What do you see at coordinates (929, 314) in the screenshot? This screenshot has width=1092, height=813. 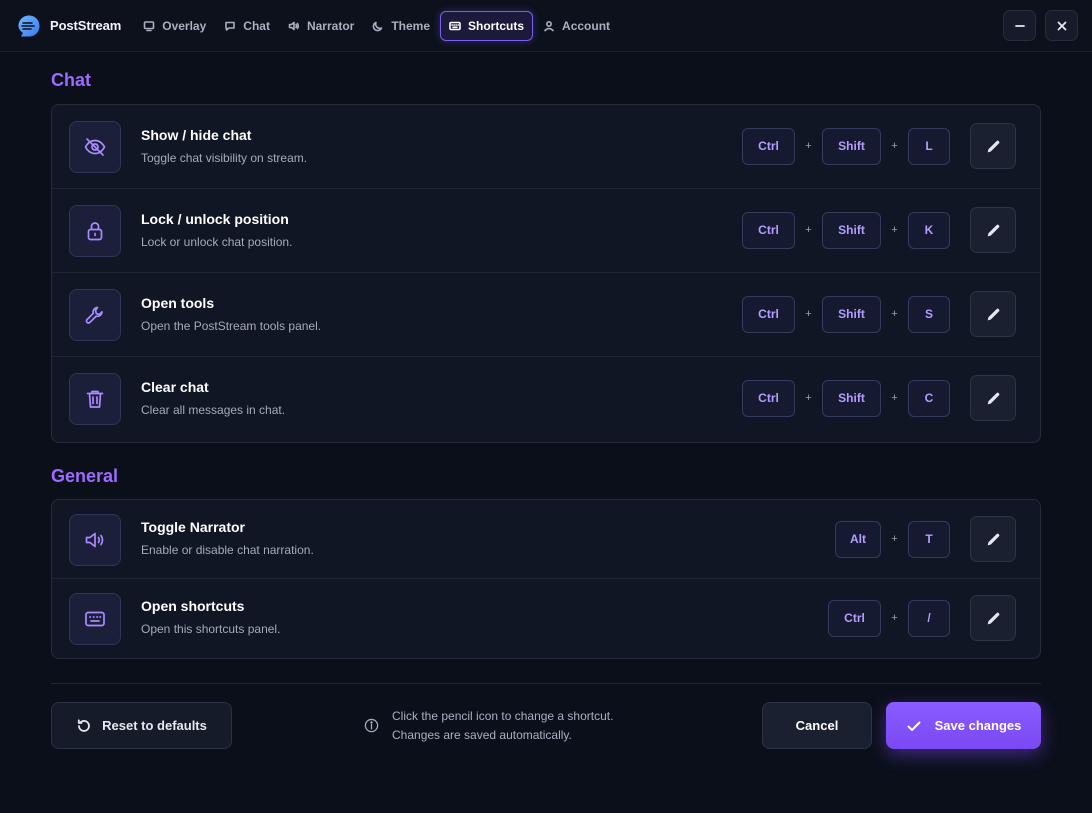 I see `key-cap: S` at bounding box center [929, 314].